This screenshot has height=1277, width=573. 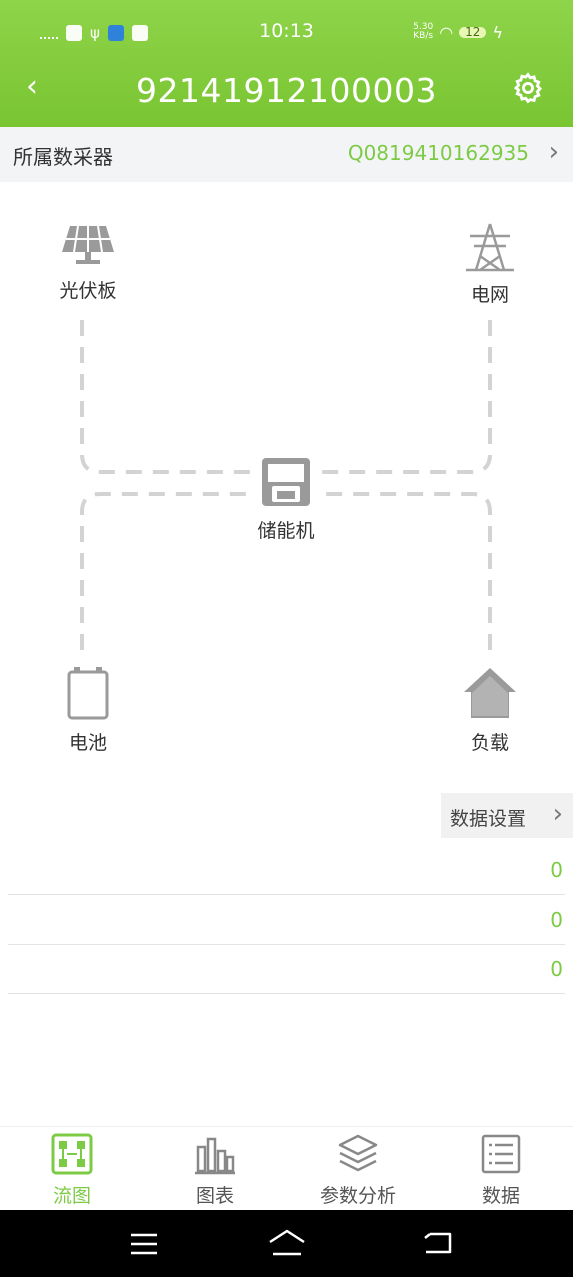 I want to click on layers-icon, so click(x=358, y=1153).